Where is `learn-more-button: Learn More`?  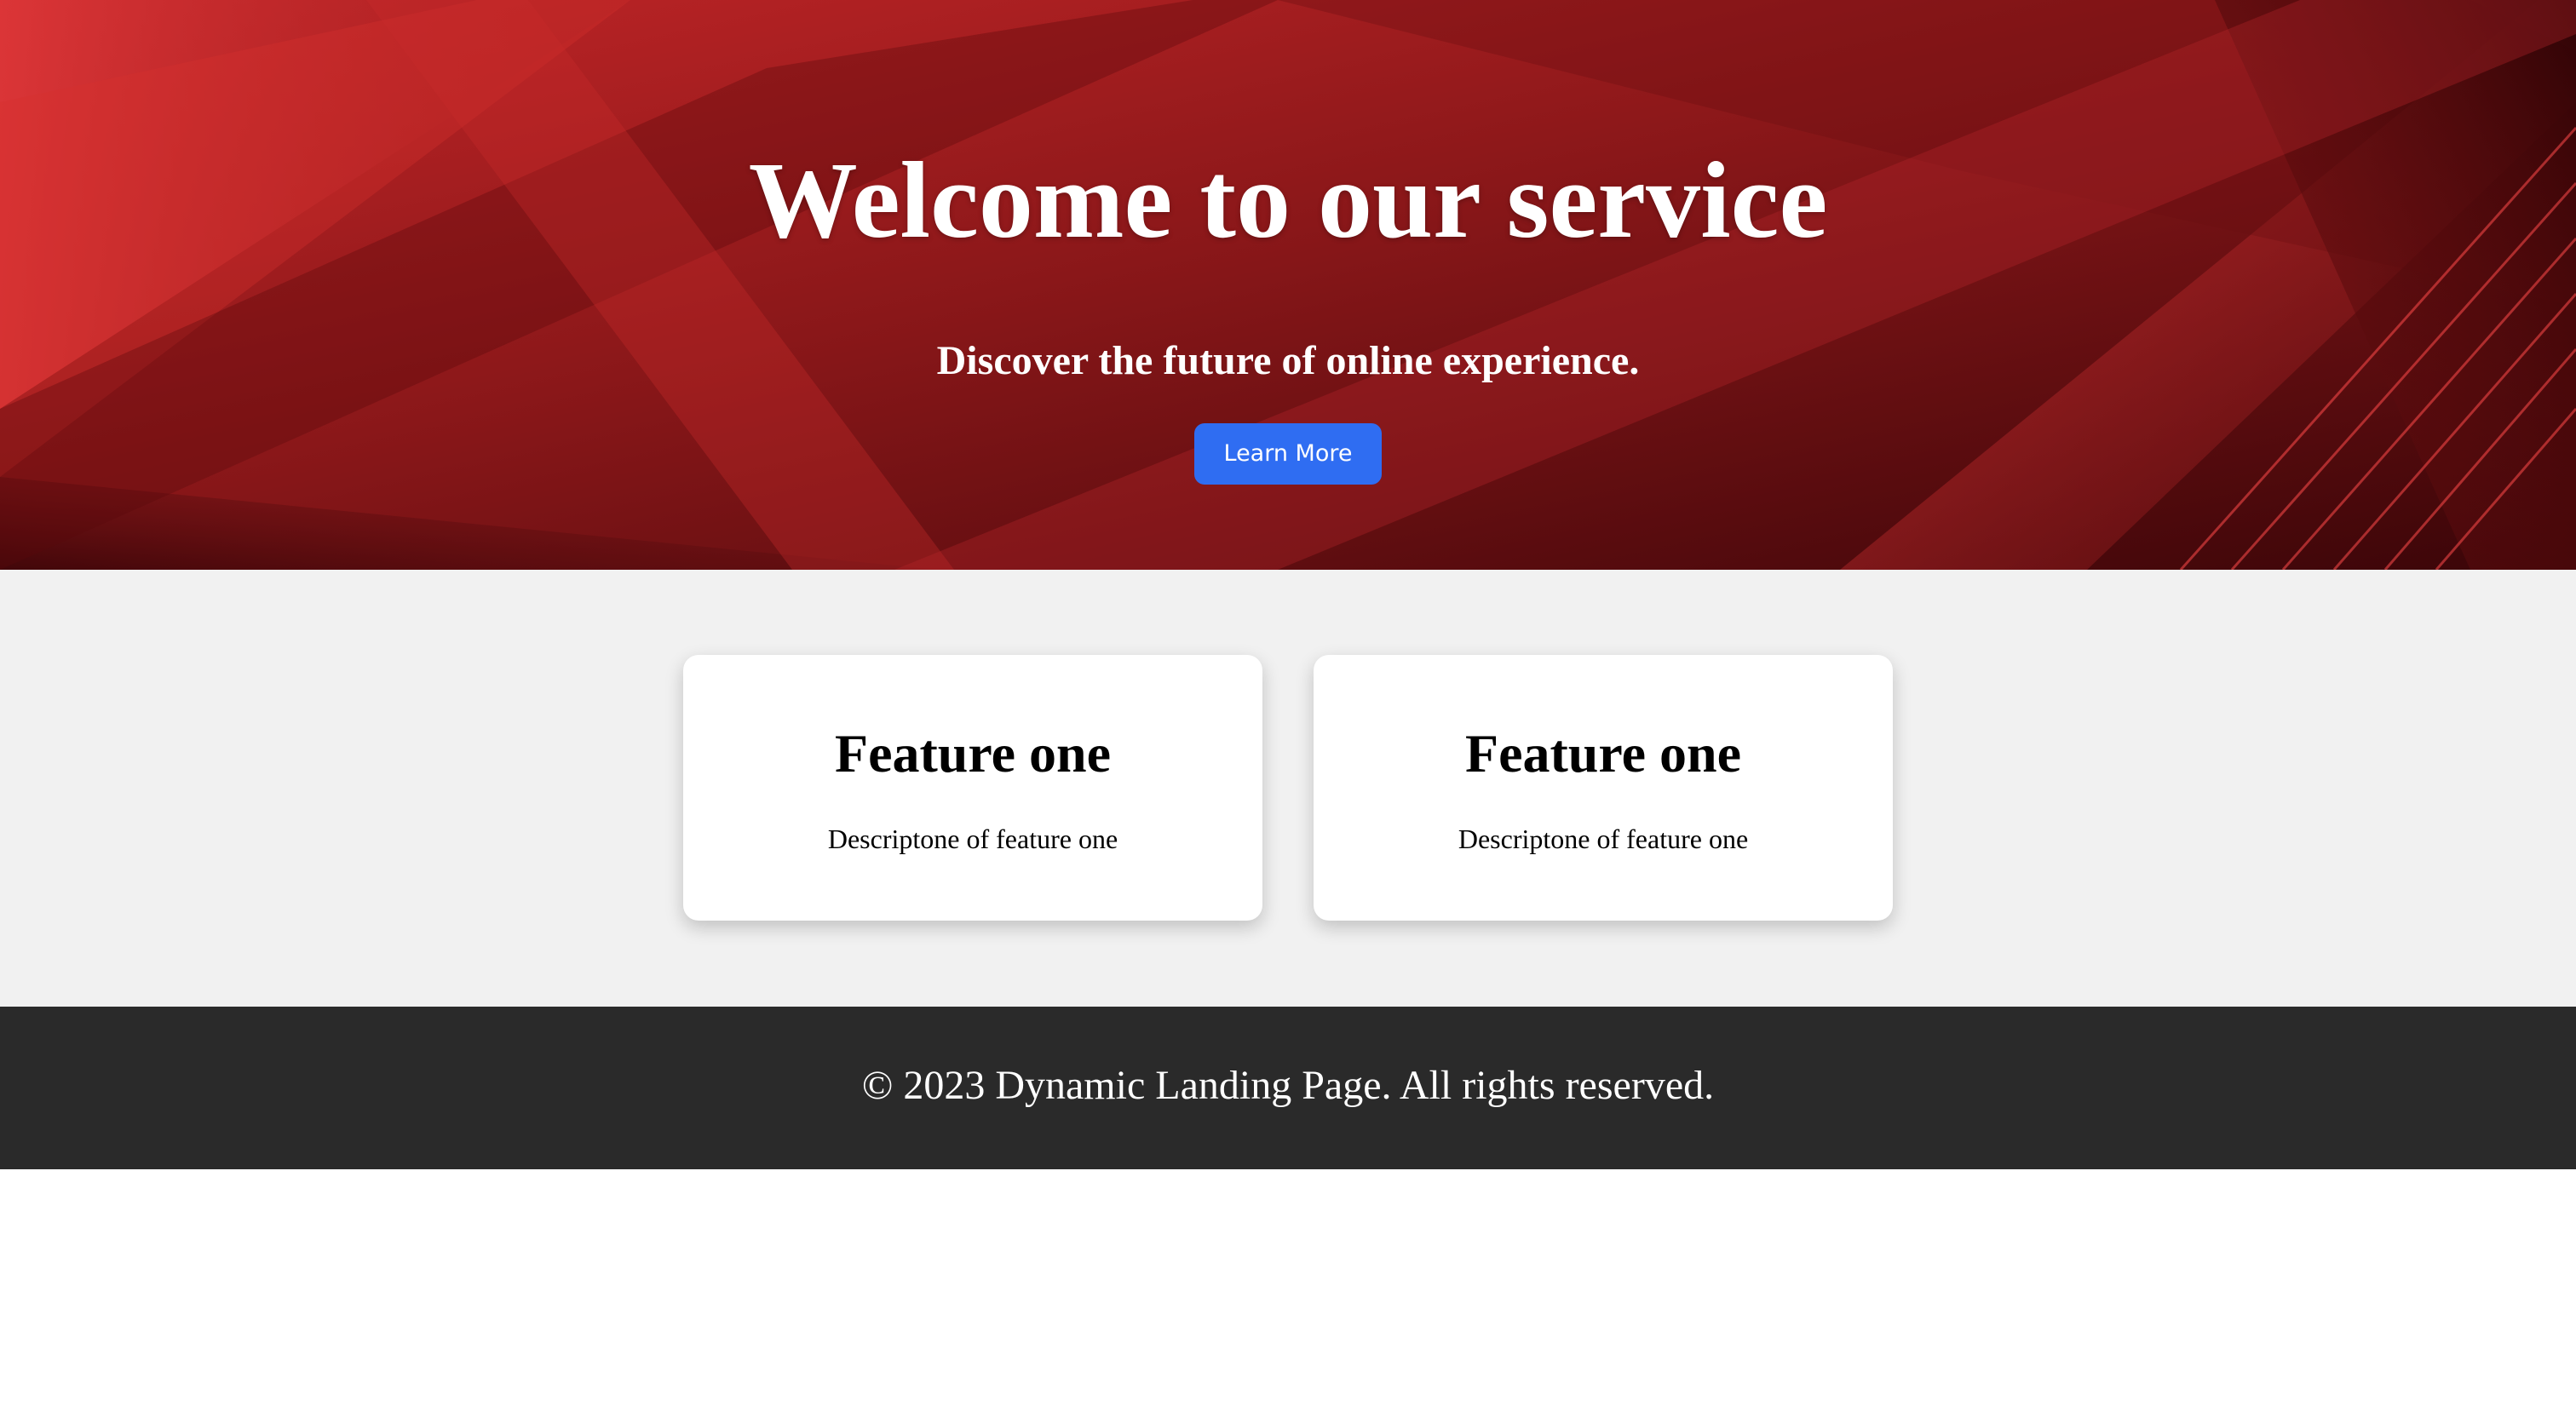
learn-more-button: Learn More is located at coordinates (1288, 454).